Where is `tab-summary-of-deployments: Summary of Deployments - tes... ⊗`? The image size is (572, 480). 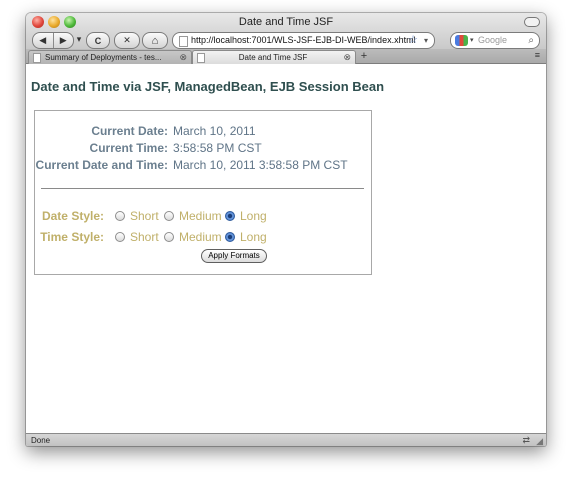 tab-summary-of-deployments: Summary of Deployments - tes... ⊗ is located at coordinates (110, 57).